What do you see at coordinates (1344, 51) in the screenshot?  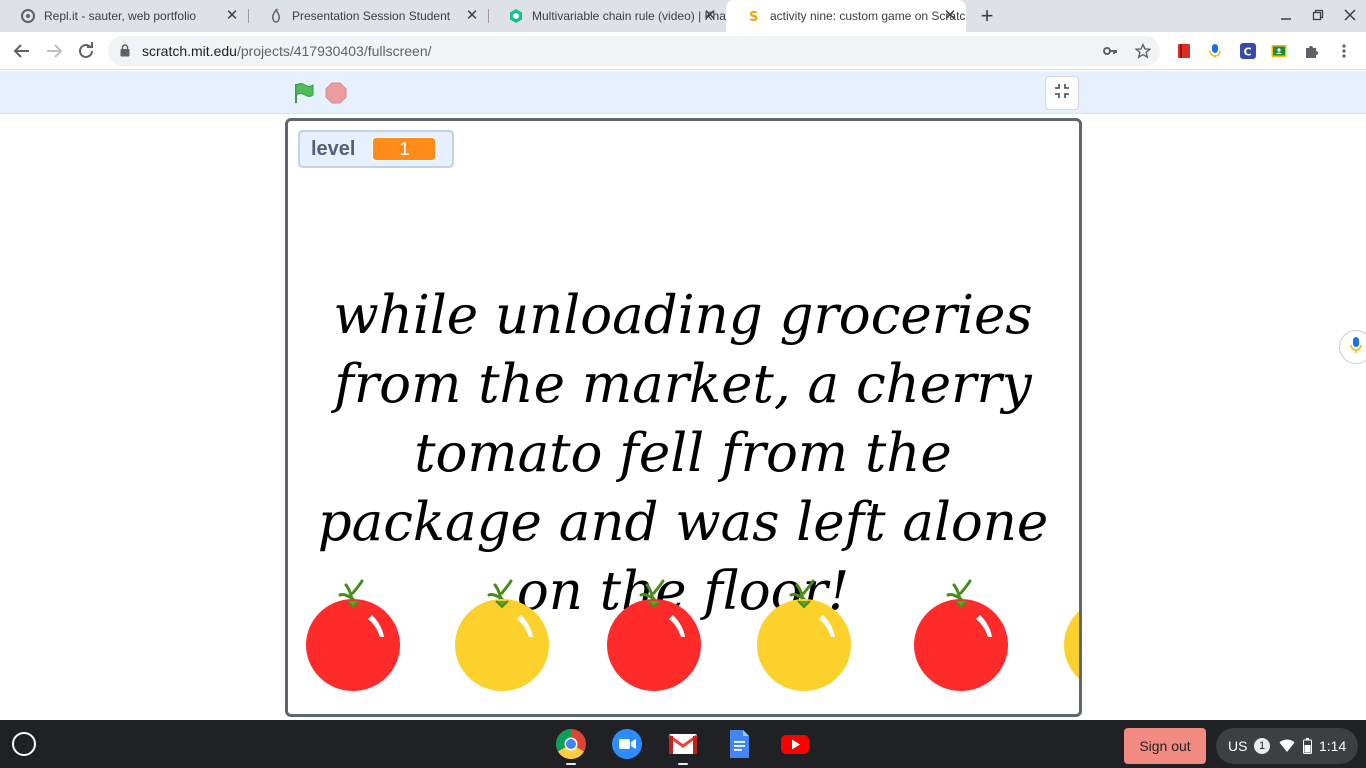 I see `menu-kebab-icon` at bounding box center [1344, 51].